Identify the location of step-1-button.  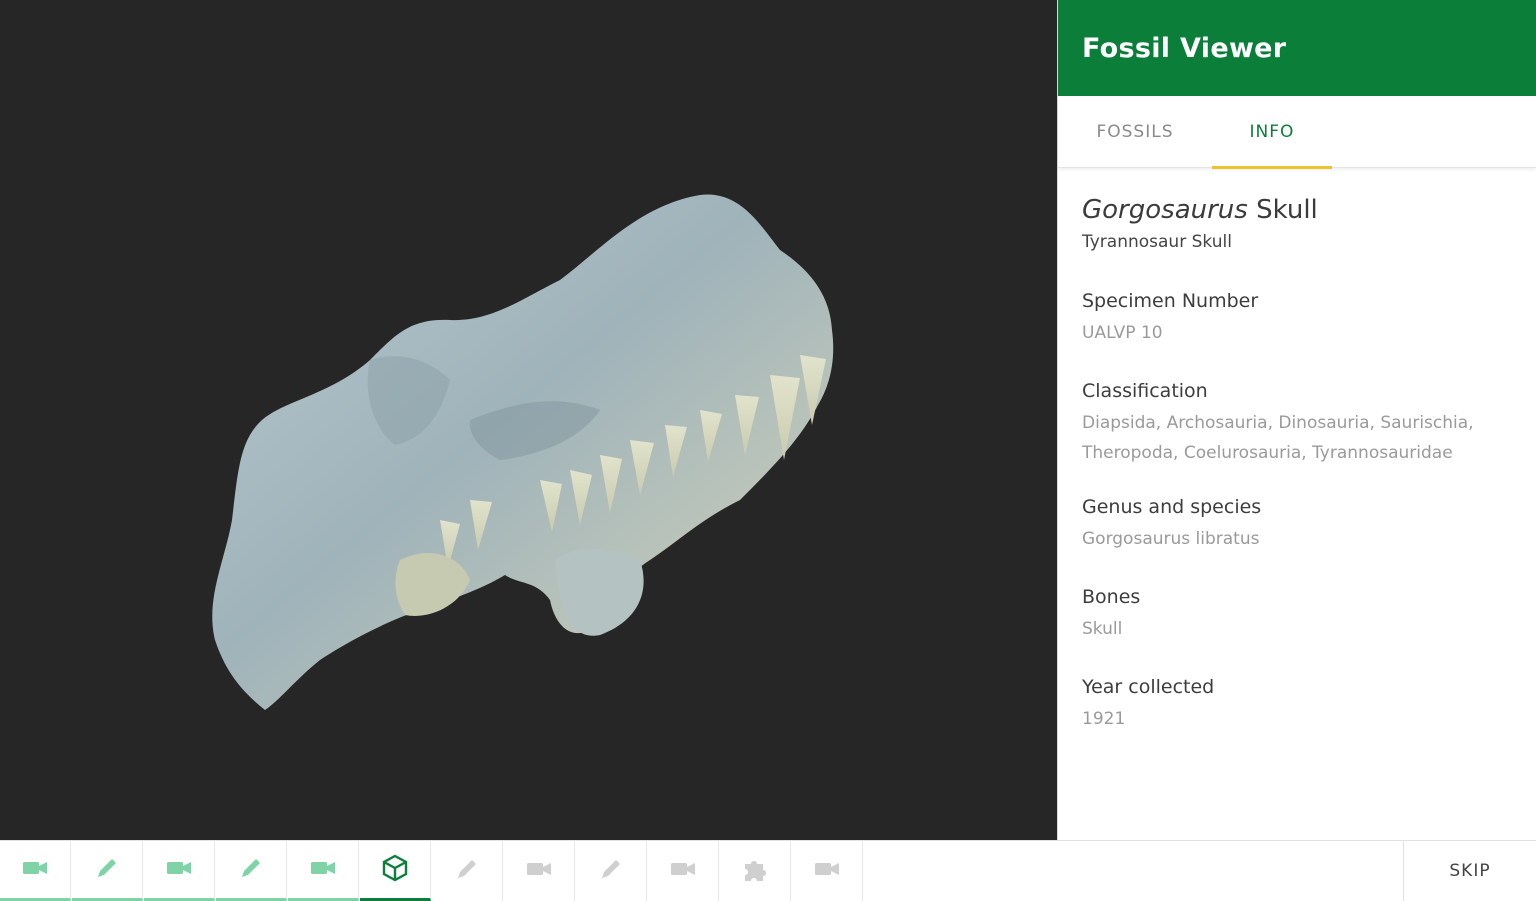
(35, 871).